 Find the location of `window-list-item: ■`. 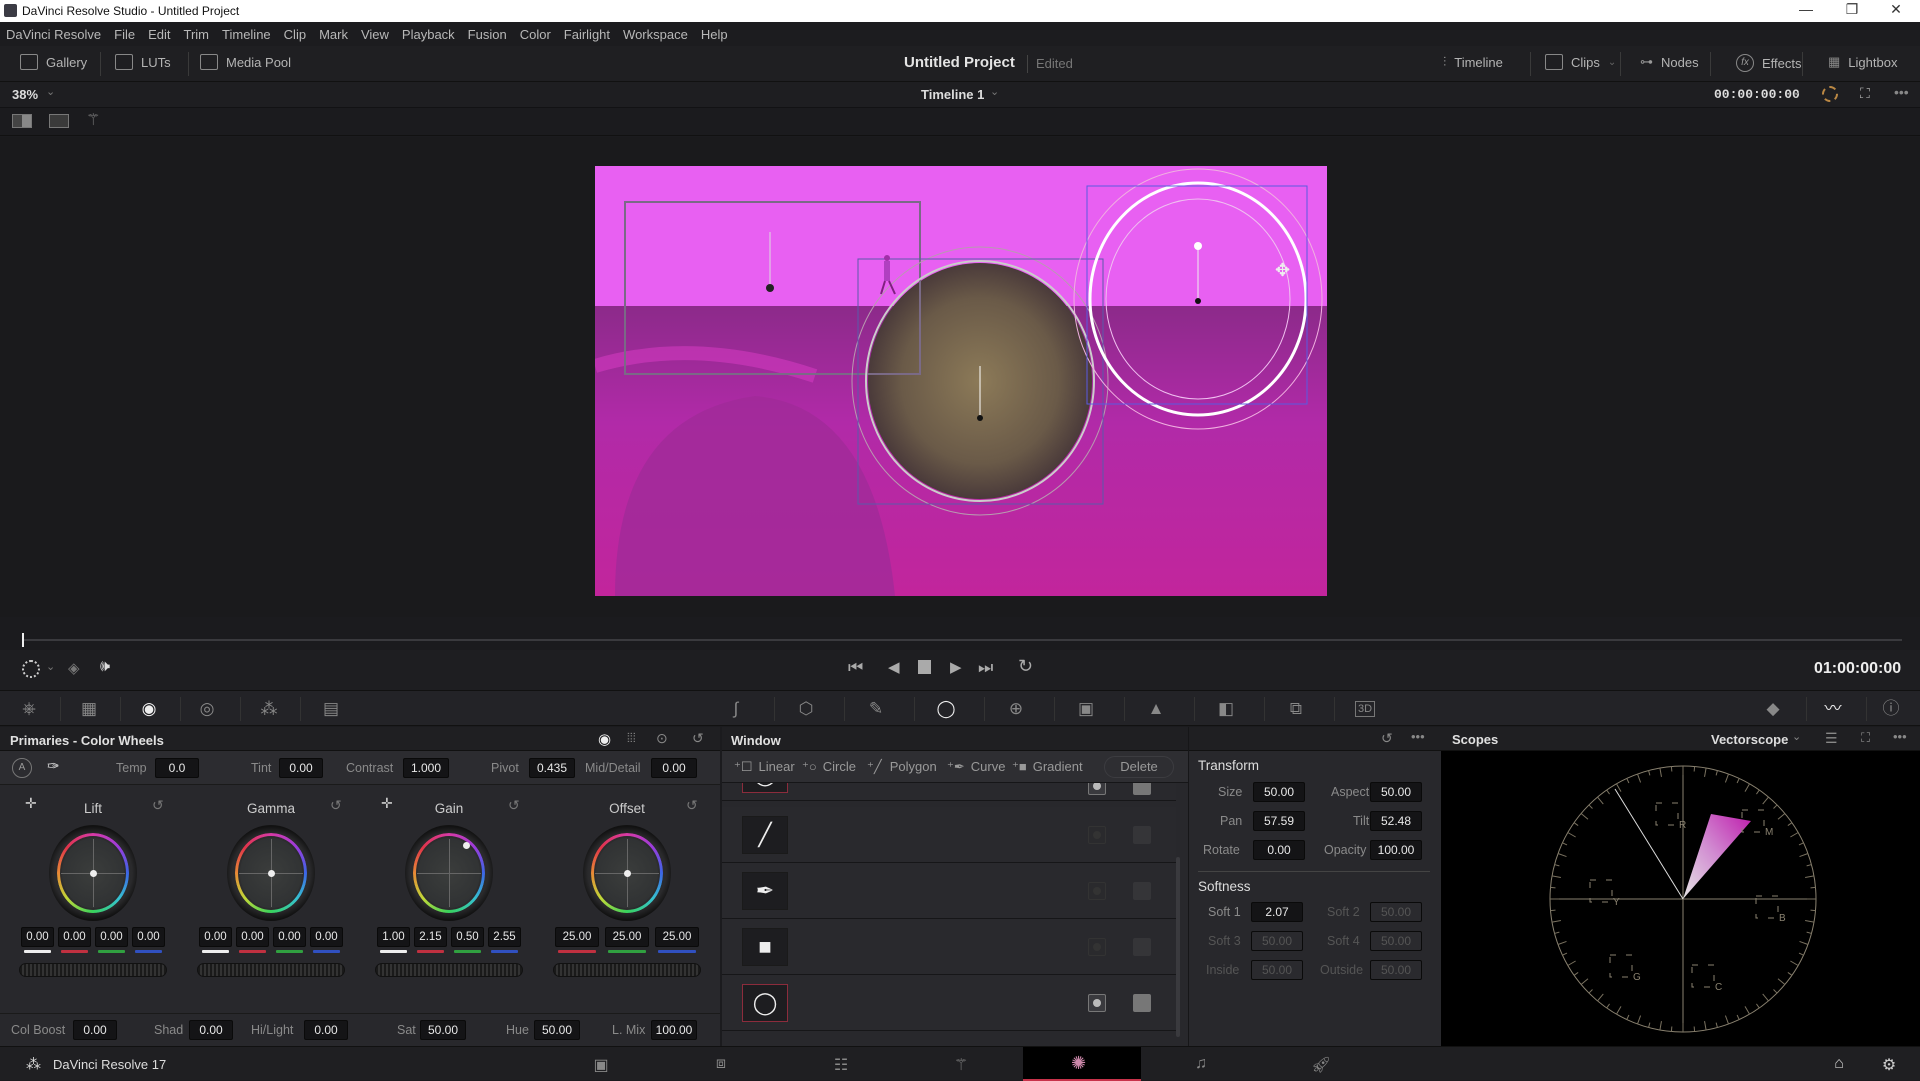

window-list-item: ■ is located at coordinates (949, 947).